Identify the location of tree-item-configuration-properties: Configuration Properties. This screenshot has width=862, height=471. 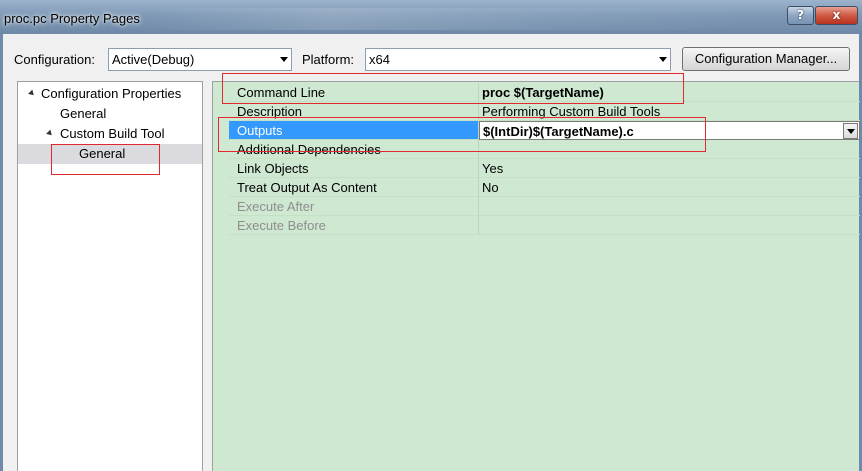
(110, 94).